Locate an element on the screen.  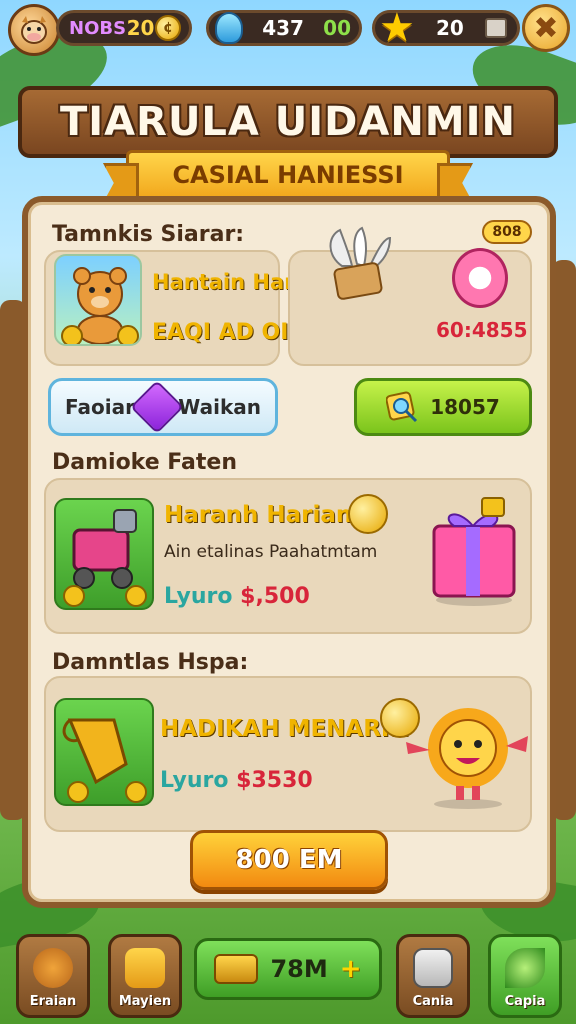
treasure-icon is located at coordinates (495, 28).